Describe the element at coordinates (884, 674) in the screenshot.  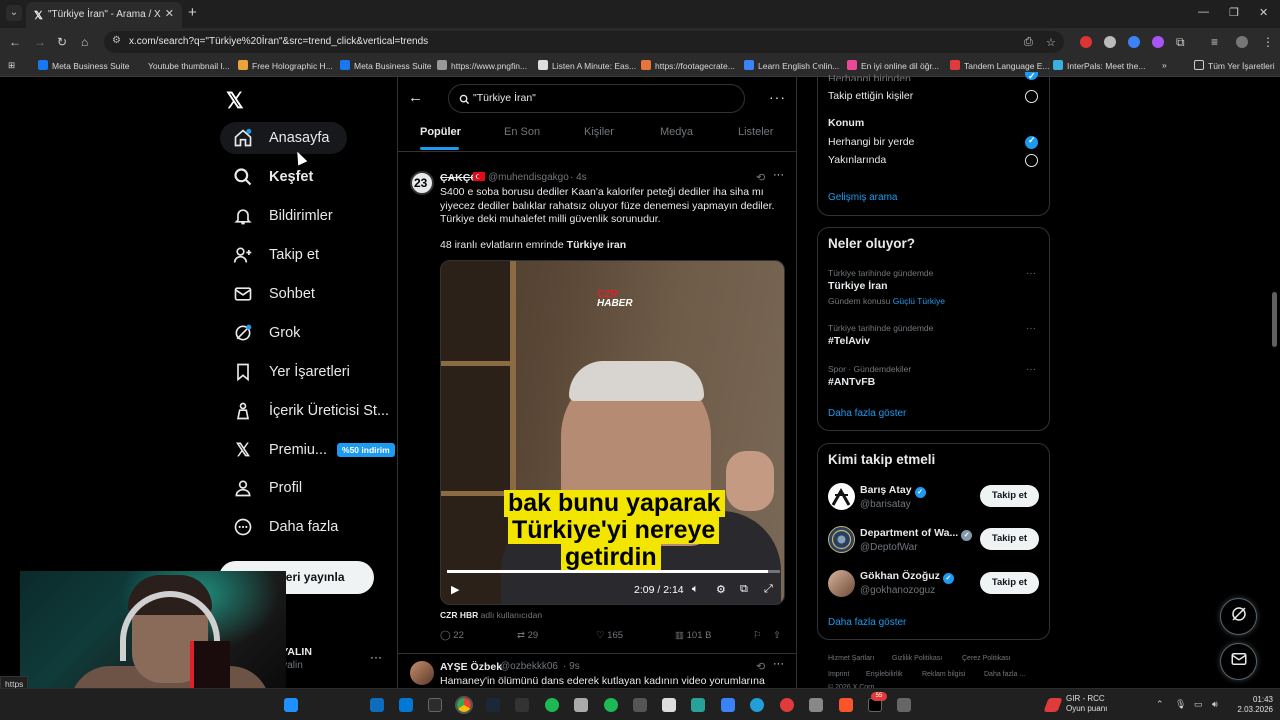
I see `footer-link: Erişilebilirlik` at that location.